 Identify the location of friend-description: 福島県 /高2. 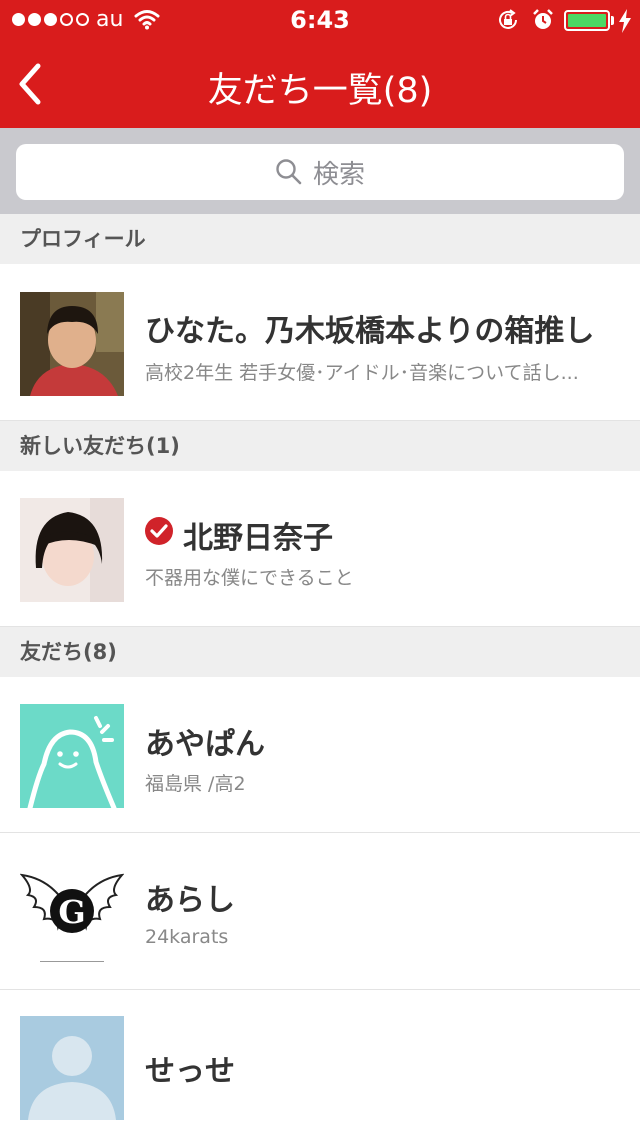
(195, 784).